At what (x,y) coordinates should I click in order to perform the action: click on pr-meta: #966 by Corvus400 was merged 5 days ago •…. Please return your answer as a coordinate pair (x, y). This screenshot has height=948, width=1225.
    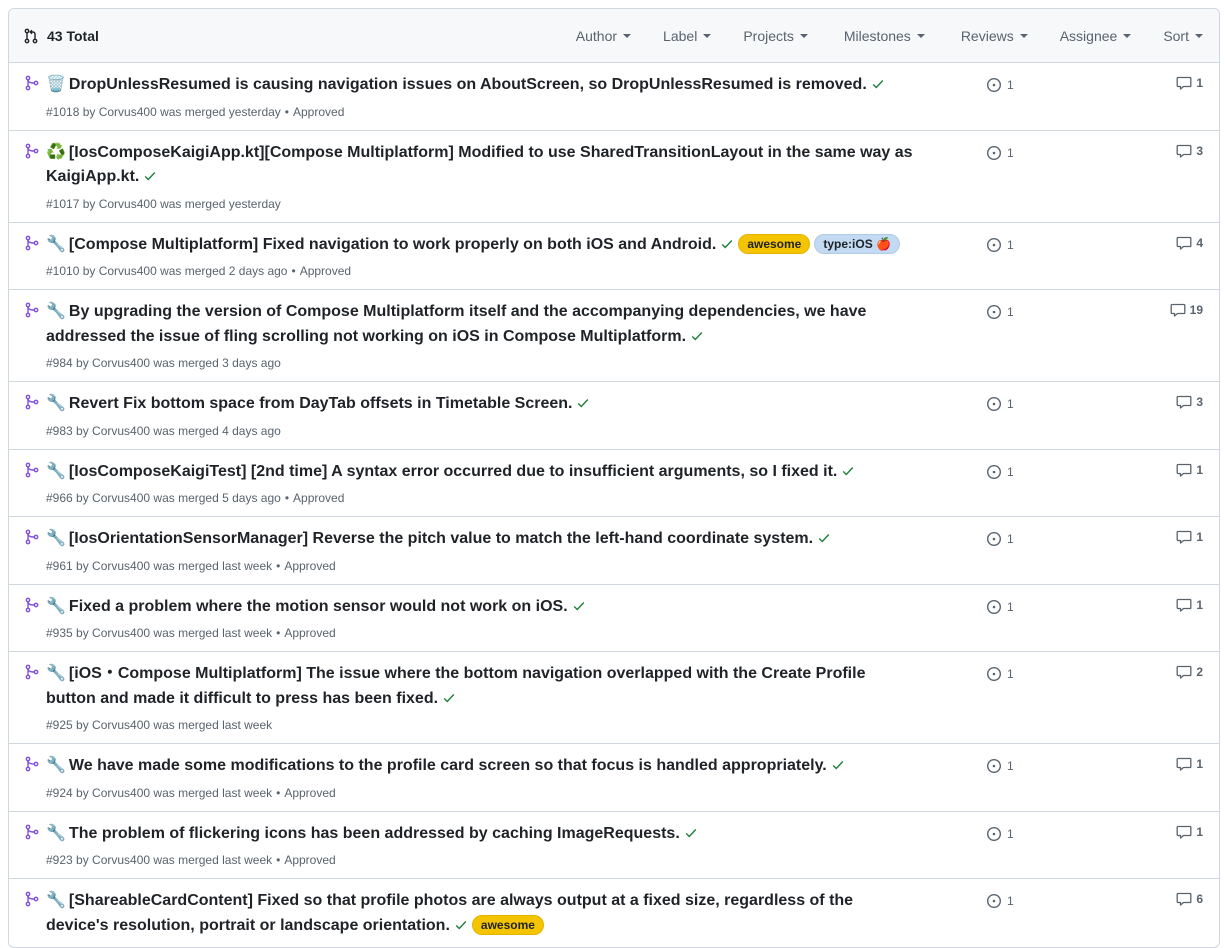
    Looking at the image, I should click on (481, 502).